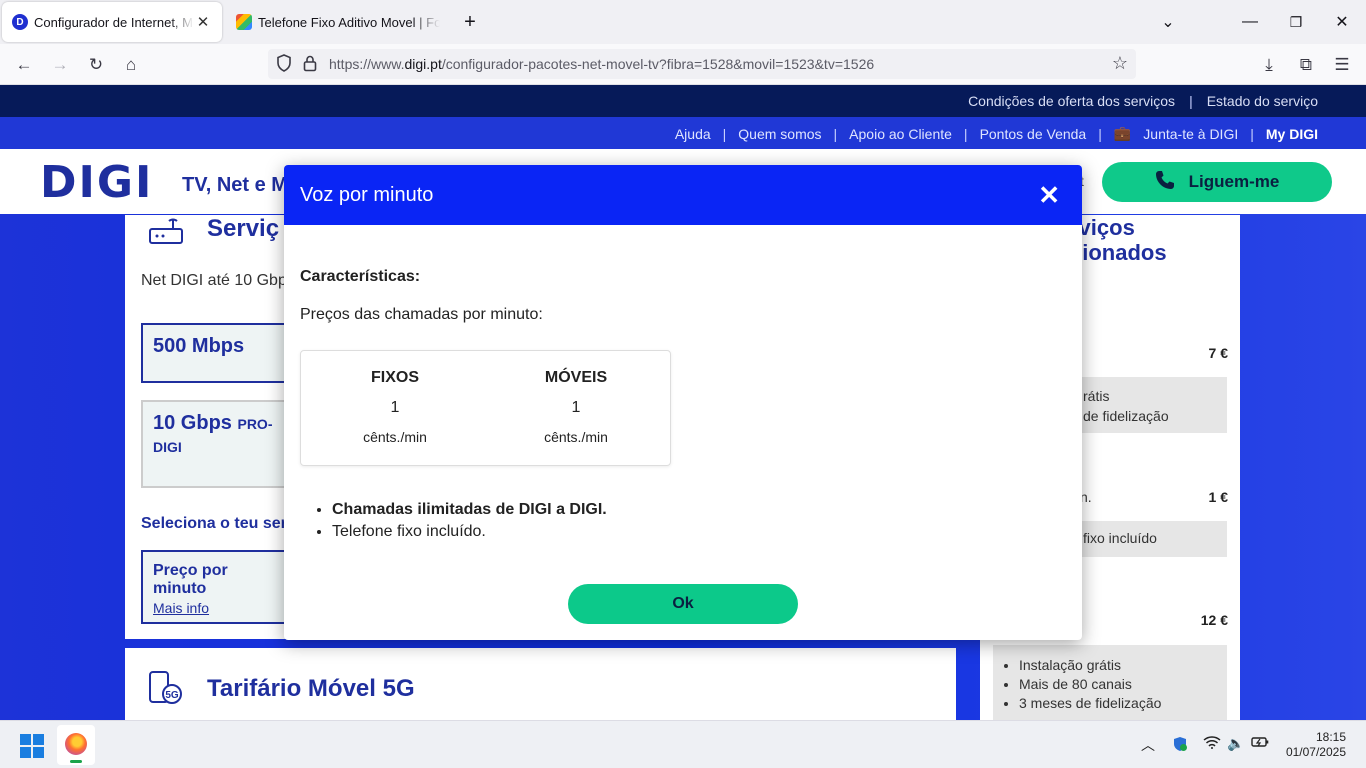 This screenshot has width=1366, height=768. Describe the element at coordinates (190, 579) in the screenshot. I see `option-preco-minuto-label: Preço por minuto` at that location.